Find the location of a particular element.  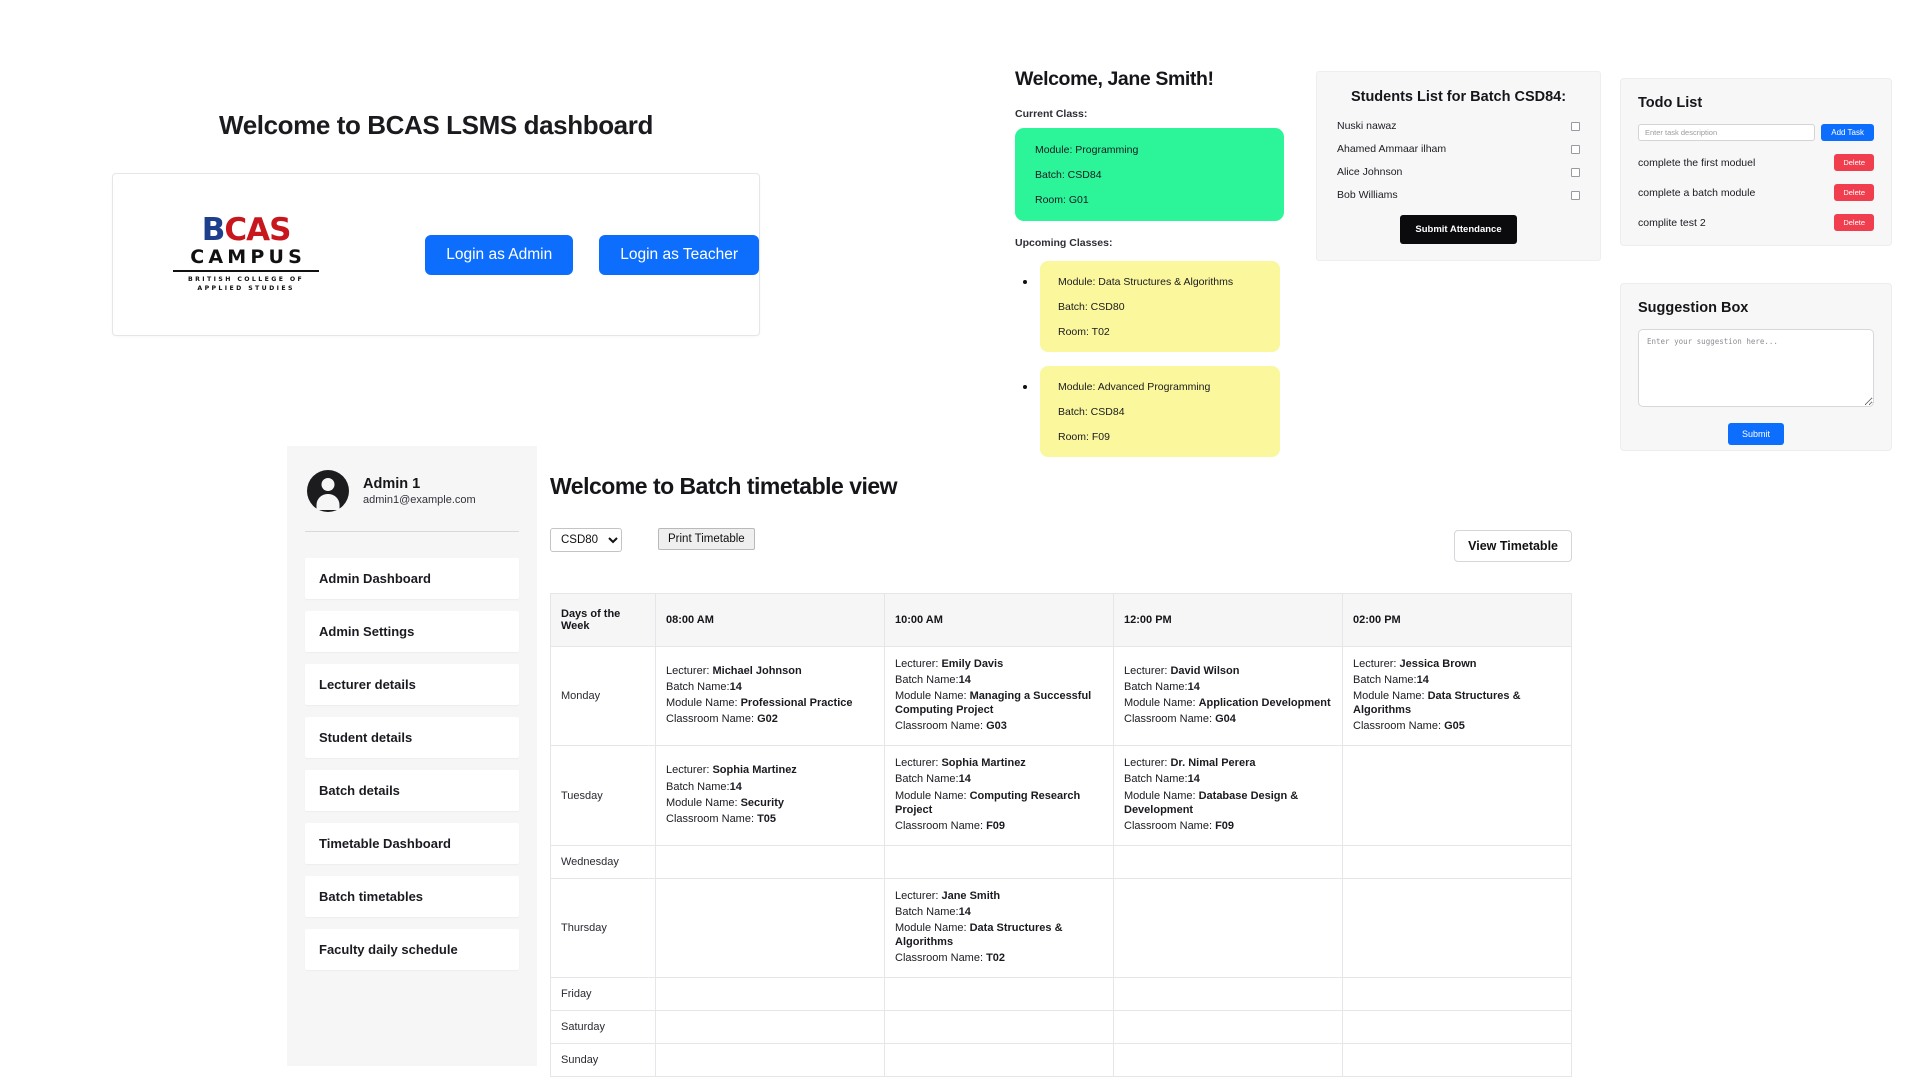

todo-item: complite test 2 Delete is located at coordinates (1756, 222).